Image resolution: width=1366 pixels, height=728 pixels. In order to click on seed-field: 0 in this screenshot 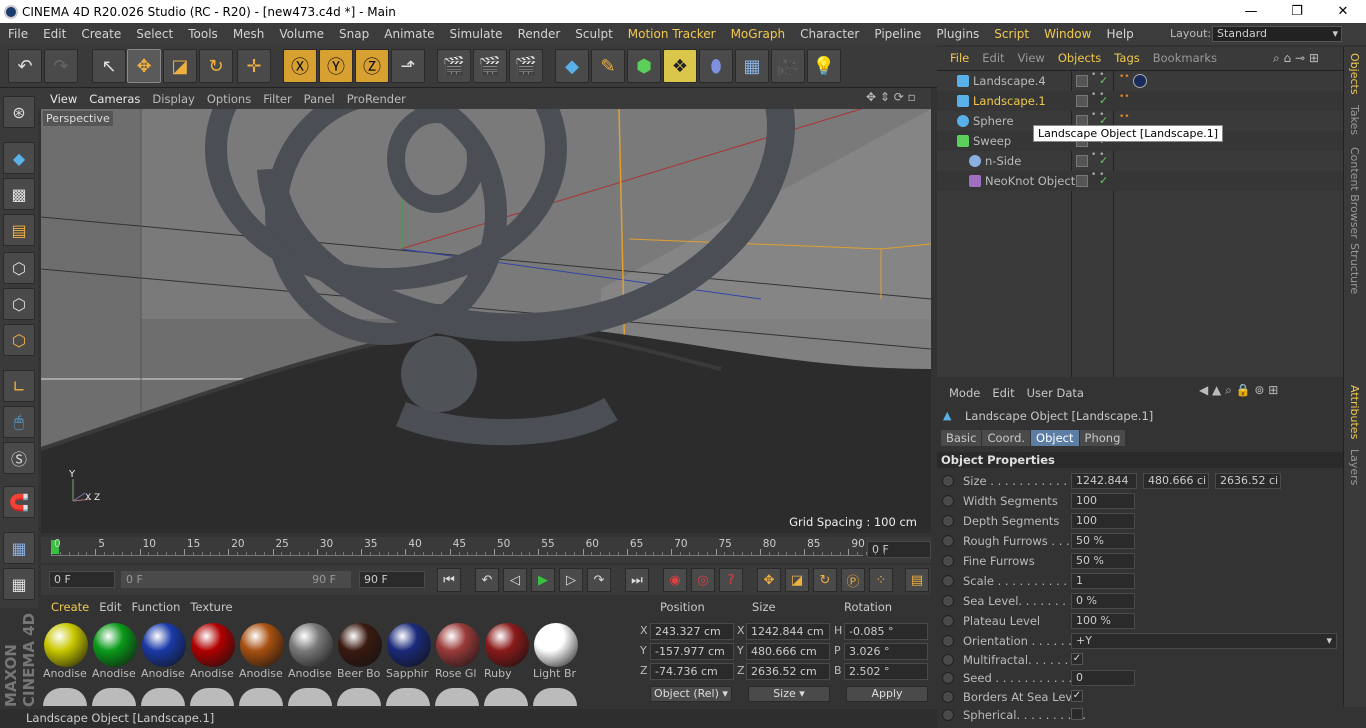, I will do `click(1103, 678)`.